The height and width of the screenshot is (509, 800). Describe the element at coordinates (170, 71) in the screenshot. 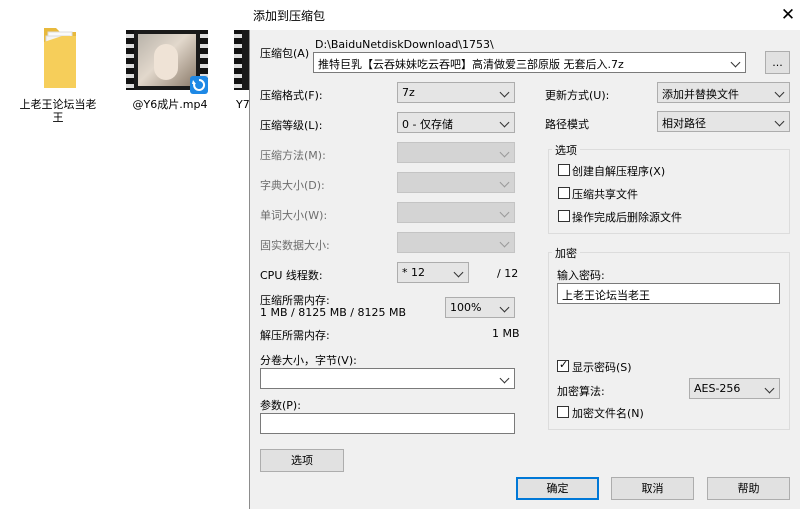

I see `desktop-video-file: @Y6成片.mp4` at that location.